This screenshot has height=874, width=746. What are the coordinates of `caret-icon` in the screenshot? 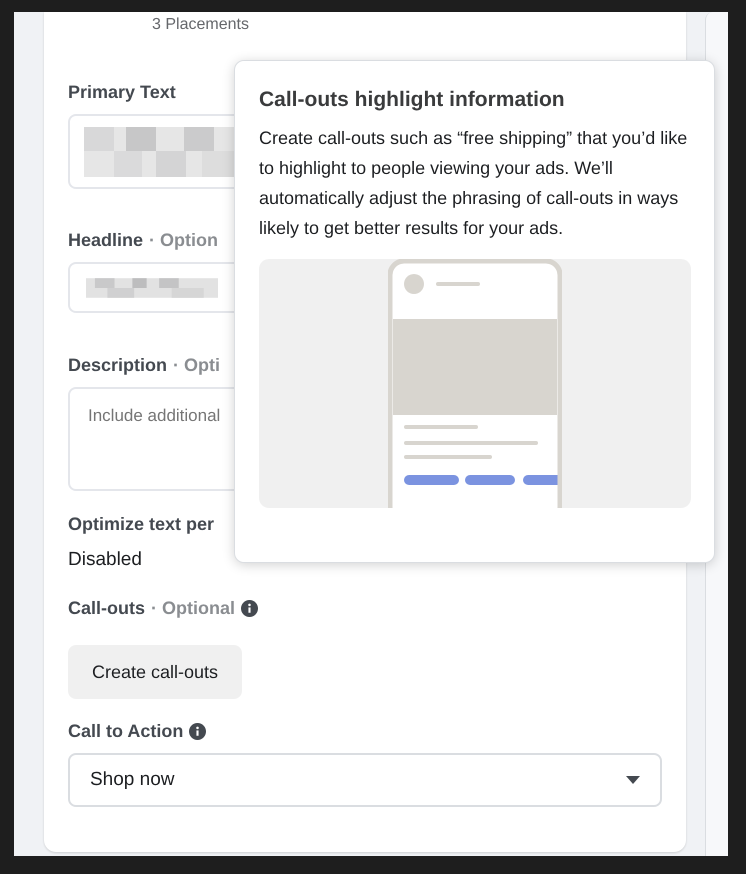 It's located at (633, 780).